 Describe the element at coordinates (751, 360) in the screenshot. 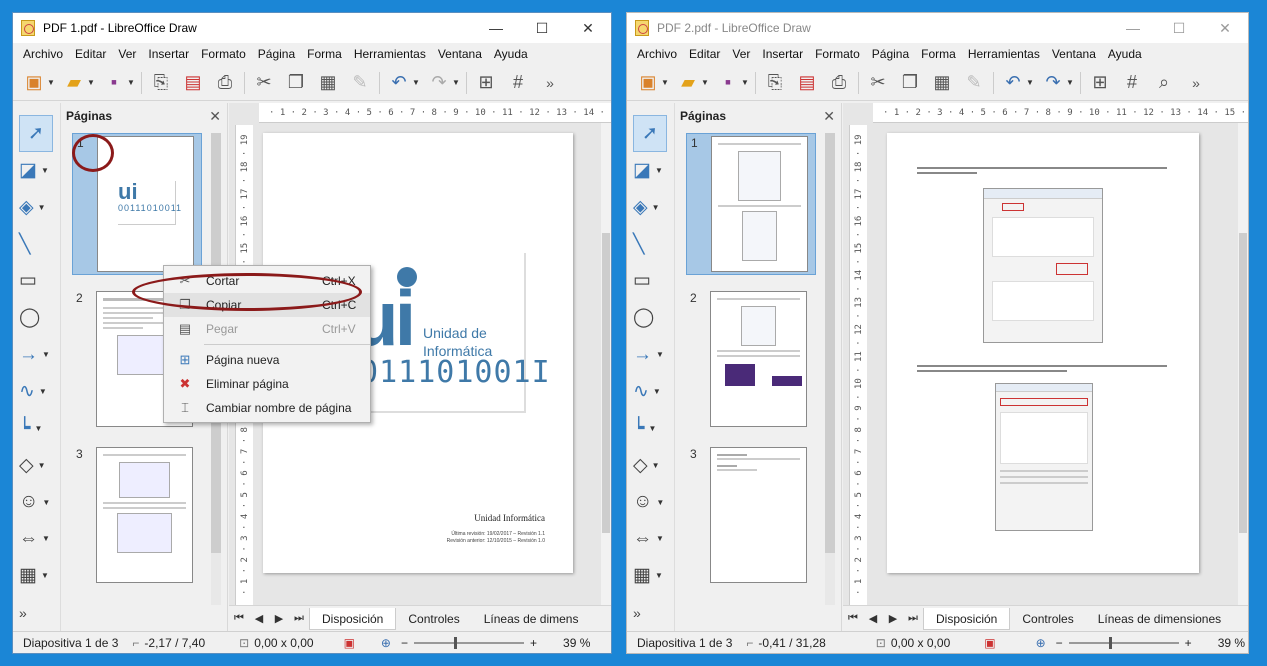

I see `page-thumbnail: 2` at that location.